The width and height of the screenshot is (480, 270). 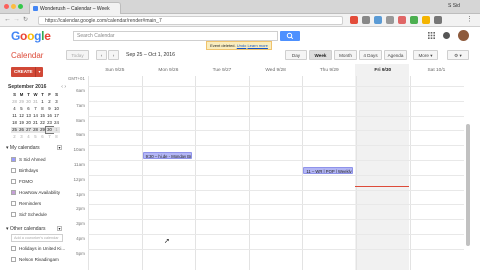 I want to click on day-column-header: Wed 9/28, so click(x=276, y=70).